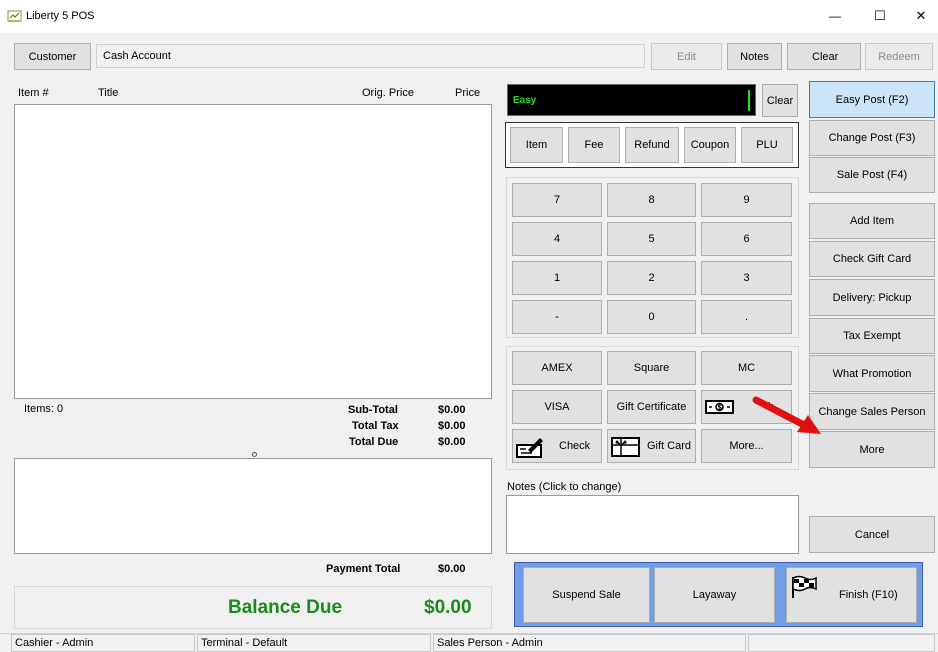 The height and width of the screenshot is (652, 938). What do you see at coordinates (452, 426) in the screenshot?
I see `total-tax-value: $0.00` at bounding box center [452, 426].